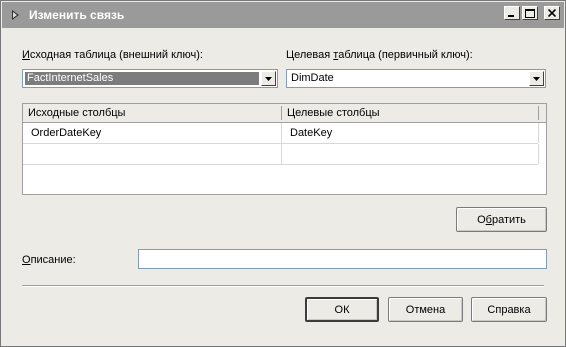 The image size is (566, 347). I want to click on target-table-value: DimDate, so click(312, 78).